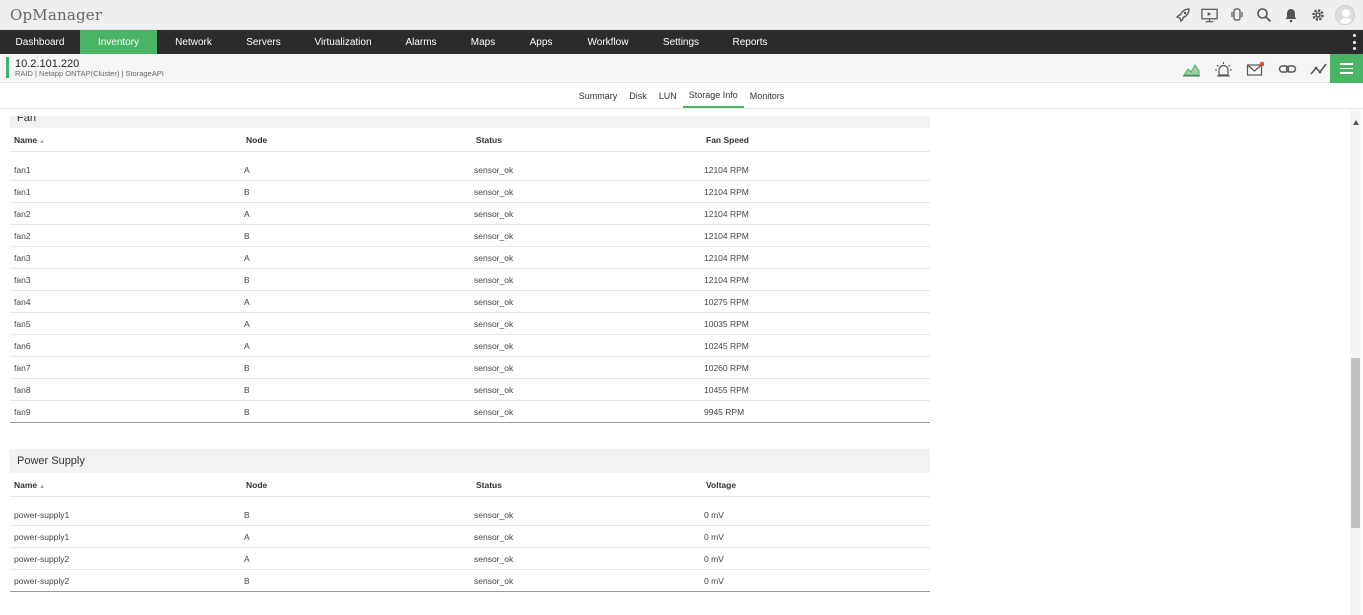 The image size is (1363, 615). Describe the element at coordinates (1355, 443) in the screenshot. I see `scrollbar-thumb` at that location.